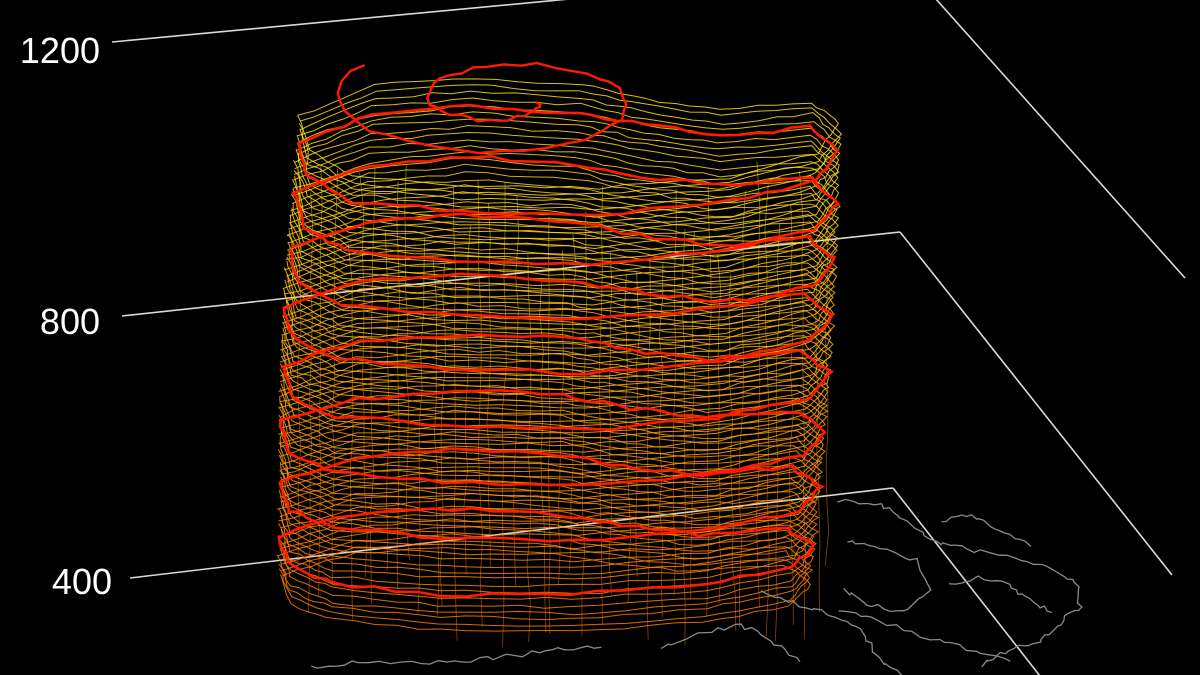 This screenshot has width=1200, height=675. What do you see at coordinates (60, 50) in the screenshot?
I see `z-tick-label-1200: 1200` at bounding box center [60, 50].